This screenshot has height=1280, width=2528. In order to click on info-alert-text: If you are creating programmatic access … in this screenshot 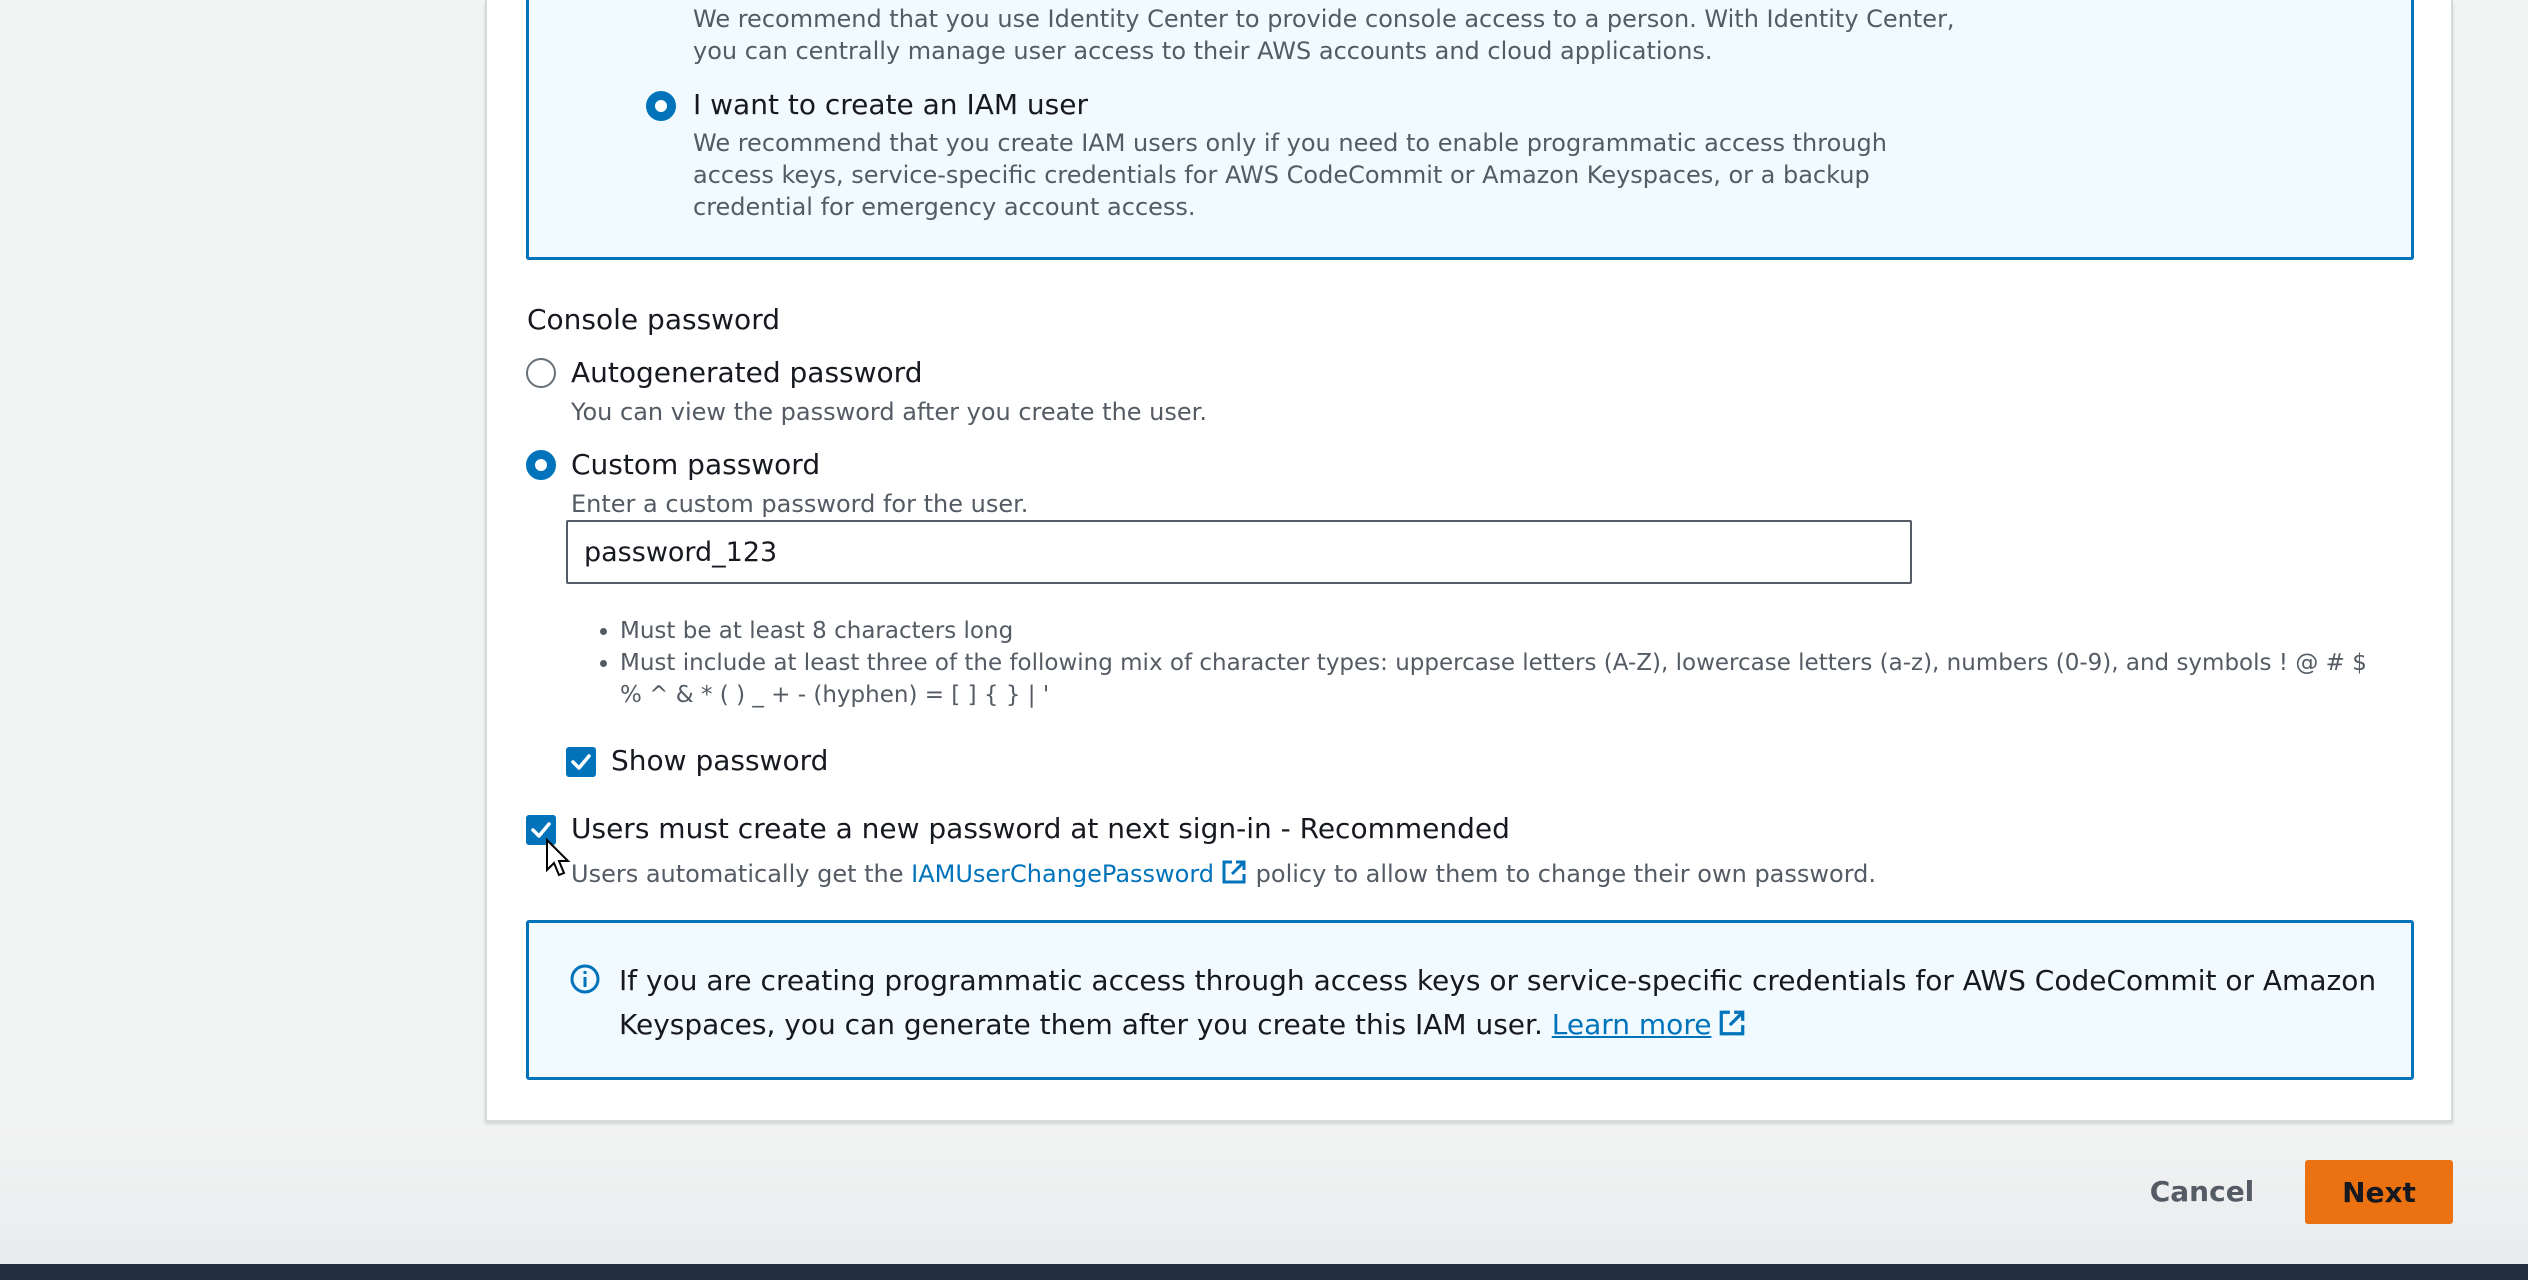, I will do `click(1499, 1005)`.